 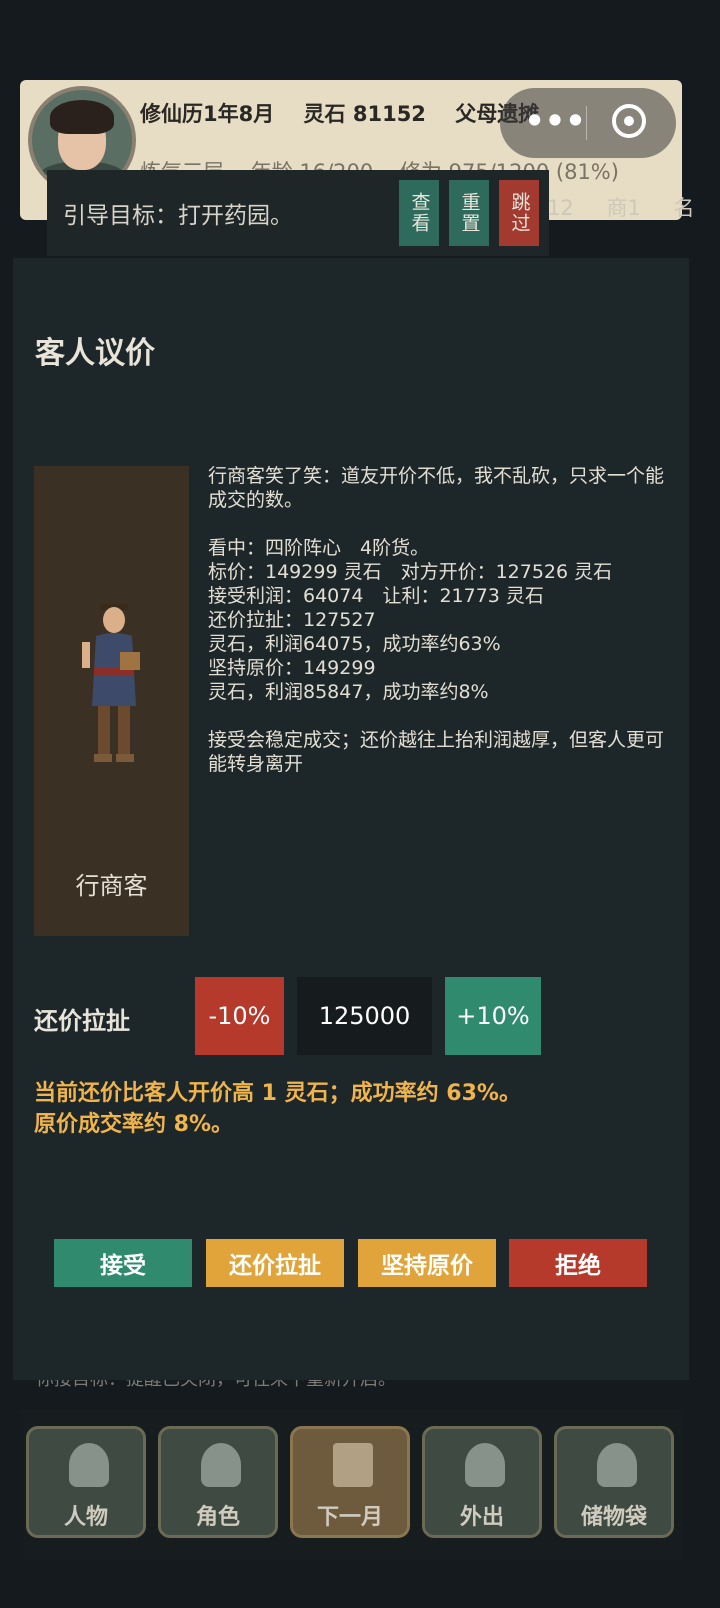 I want to click on status-row-main: 修仙历1年8月 灵石 81152 父母遗摊, so click(x=350, y=113).